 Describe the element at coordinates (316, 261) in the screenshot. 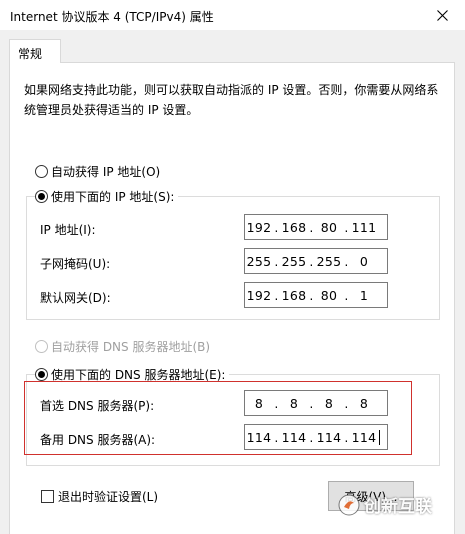

I see `subnet-mask-input: 255. 255. 255. 0` at that location.